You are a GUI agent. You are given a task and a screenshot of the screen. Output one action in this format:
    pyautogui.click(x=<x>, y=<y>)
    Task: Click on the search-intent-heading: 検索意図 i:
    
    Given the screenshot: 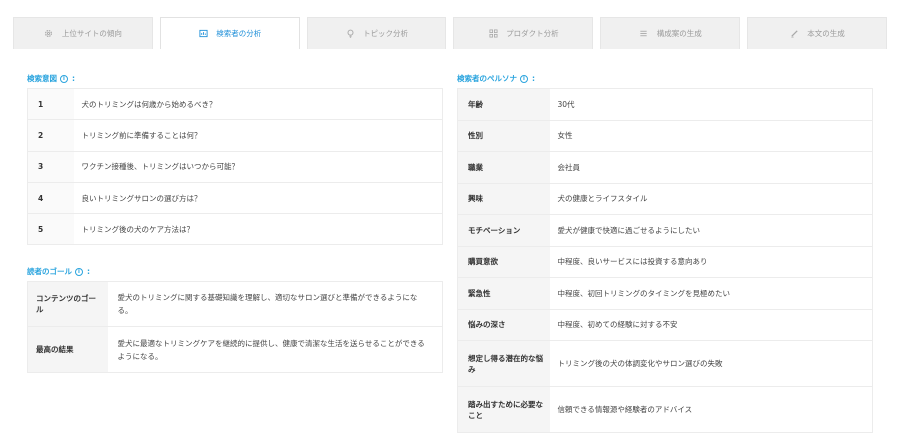 What is the action you would take?
    pyautogui.click(x=51, y=78)
    